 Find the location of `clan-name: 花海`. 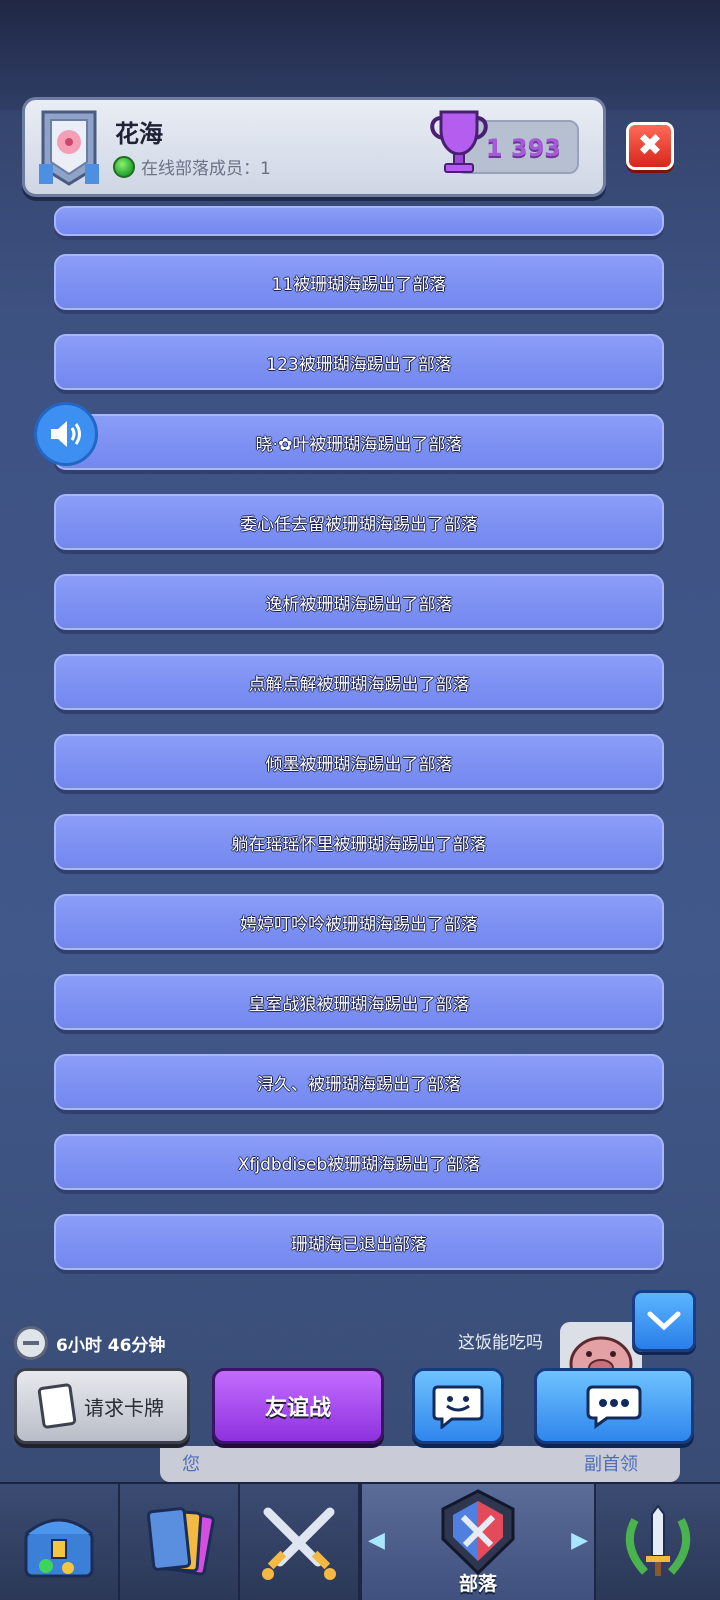

clan-name: 花海 is located at coordinates (139, 134).